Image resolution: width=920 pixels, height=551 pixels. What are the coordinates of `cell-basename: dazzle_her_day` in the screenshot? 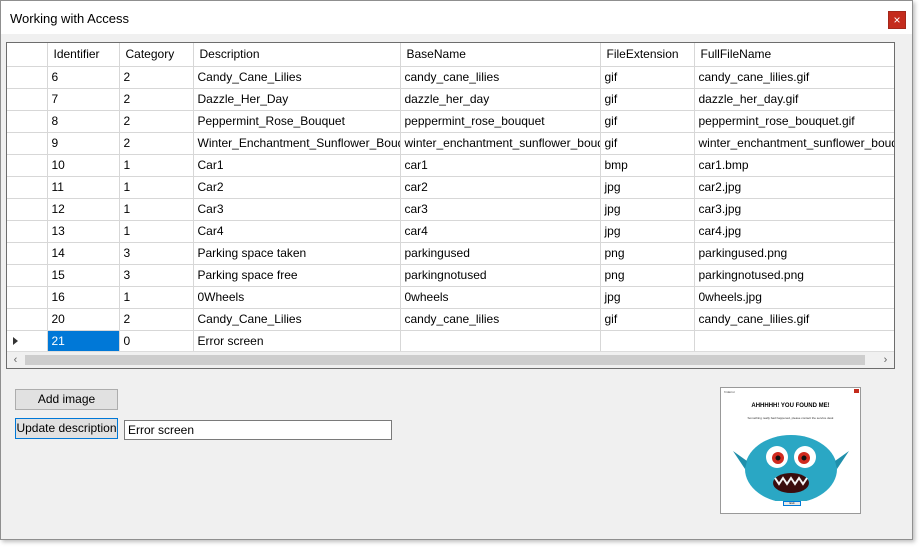 It's located at (500, 99).